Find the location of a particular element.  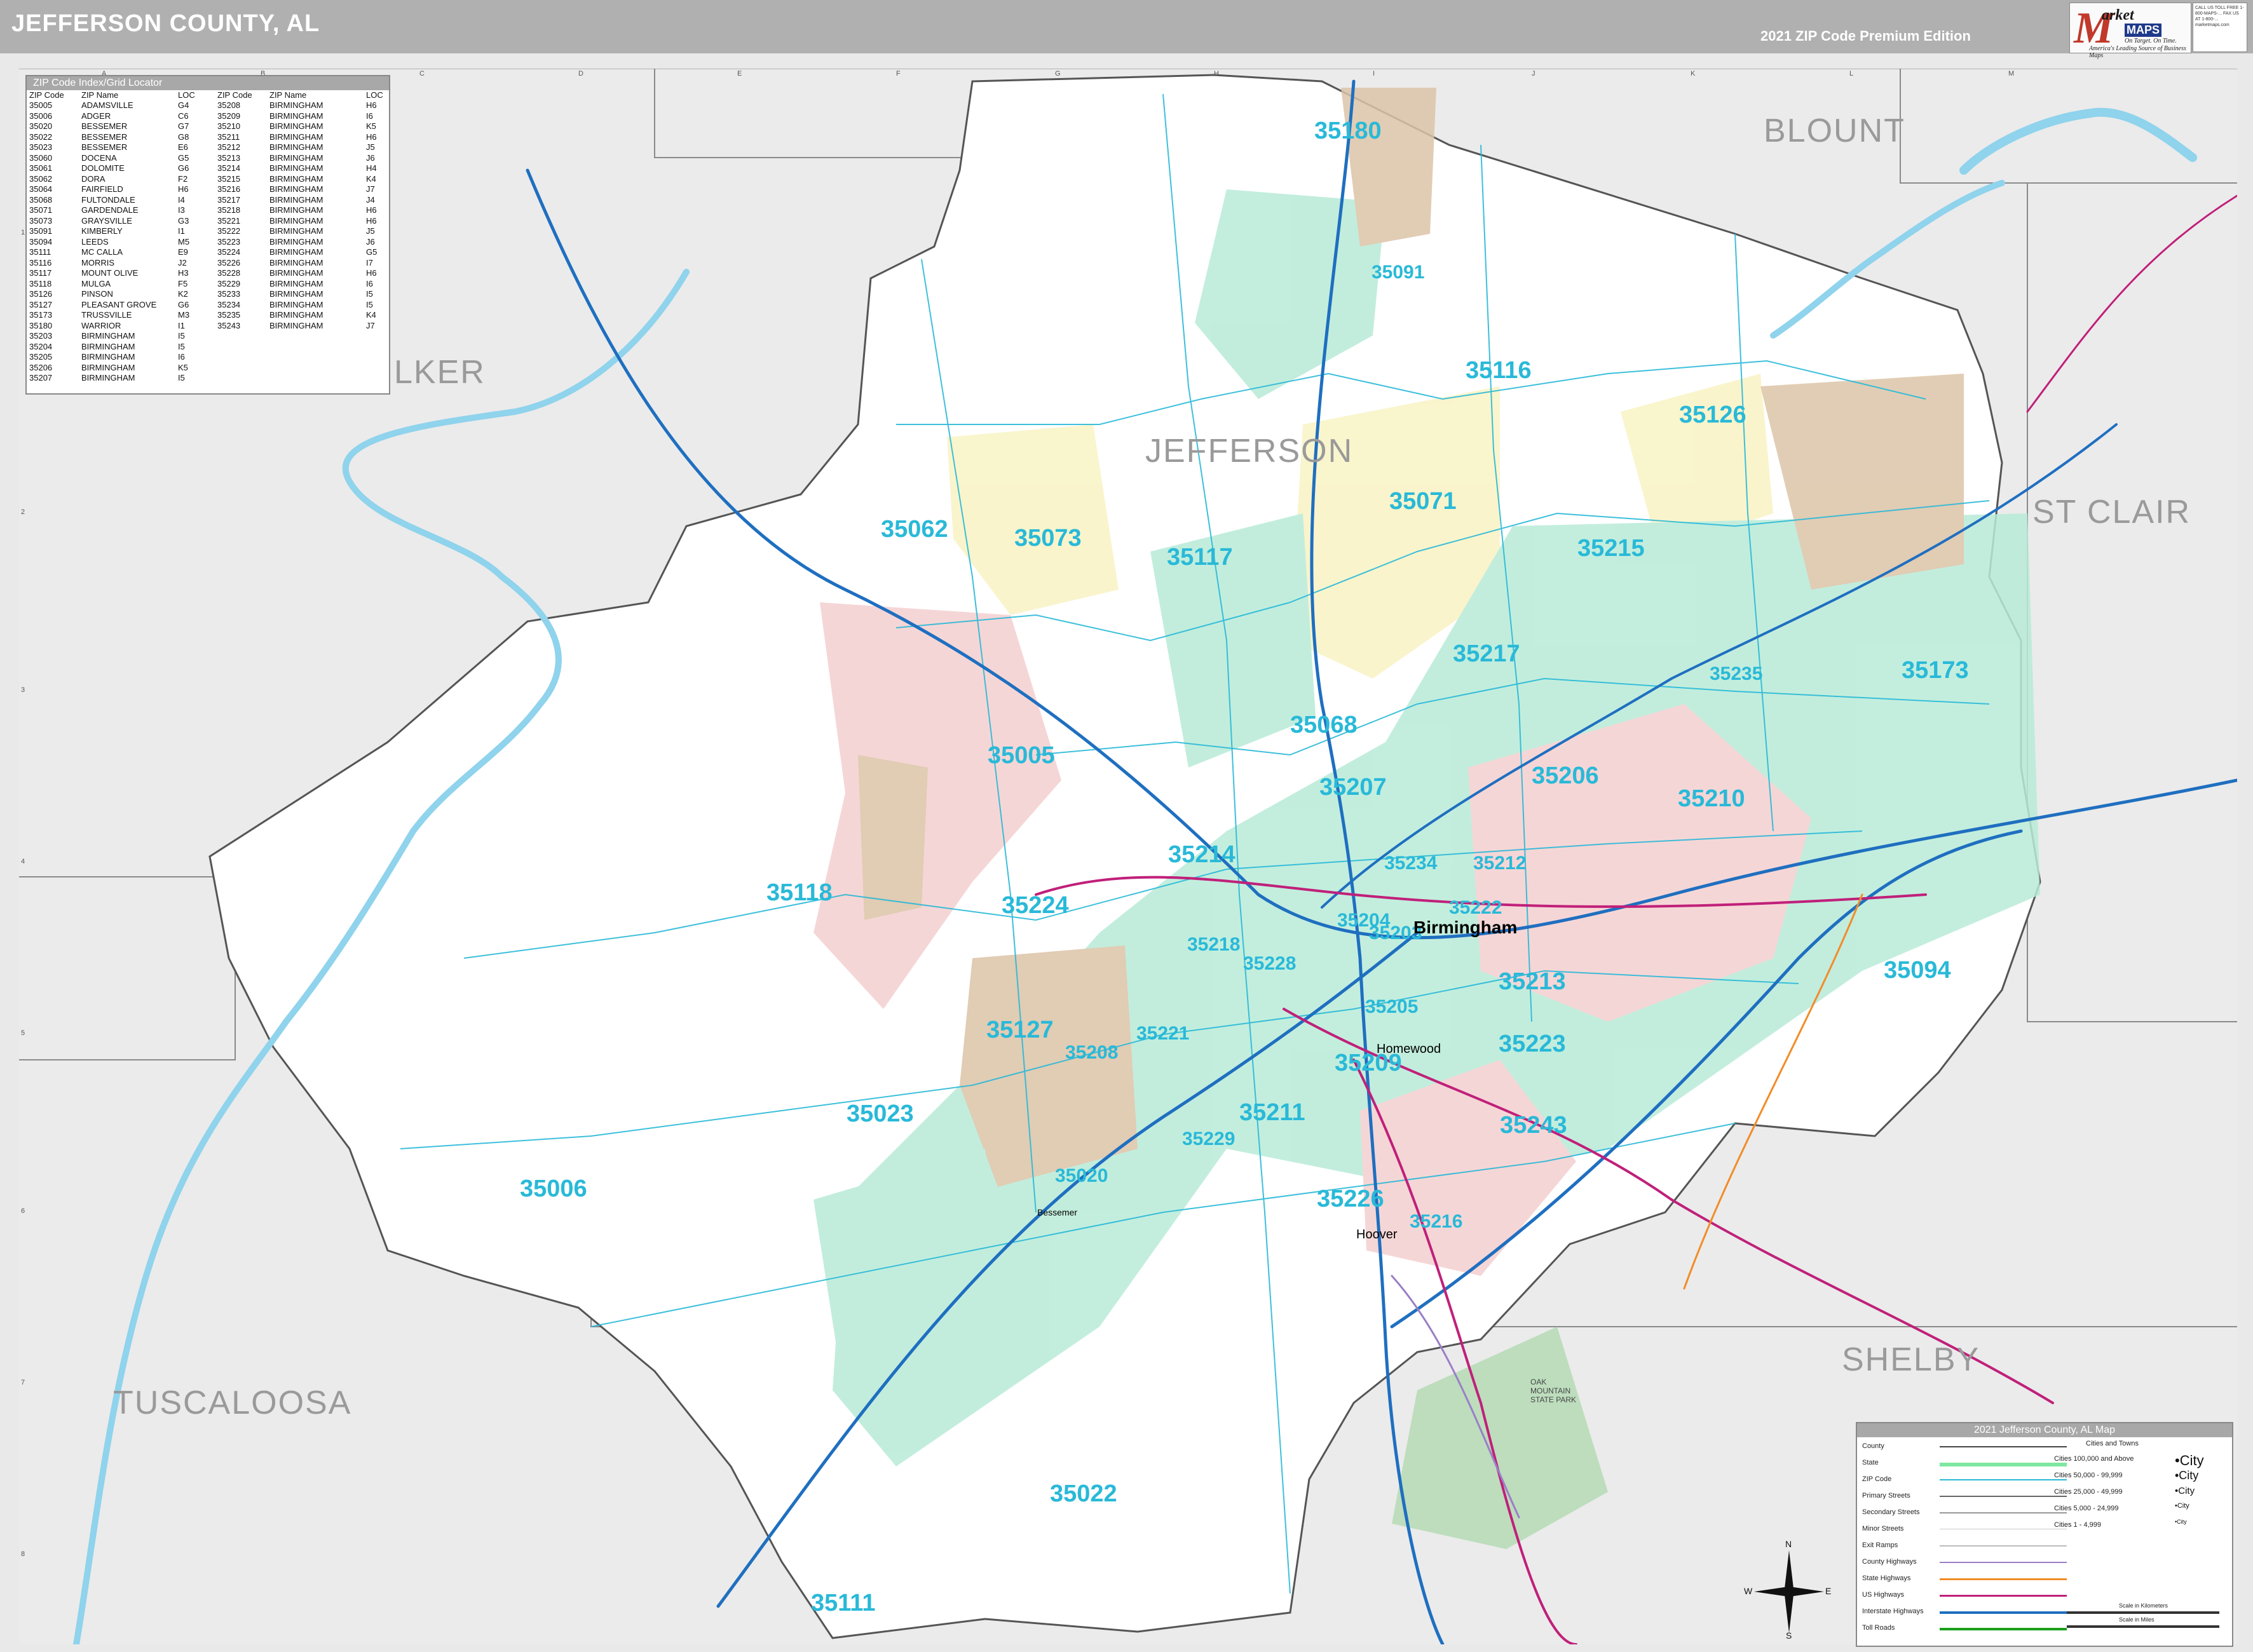

zip-index-loc: H4 is located at coordinates (372, 168).